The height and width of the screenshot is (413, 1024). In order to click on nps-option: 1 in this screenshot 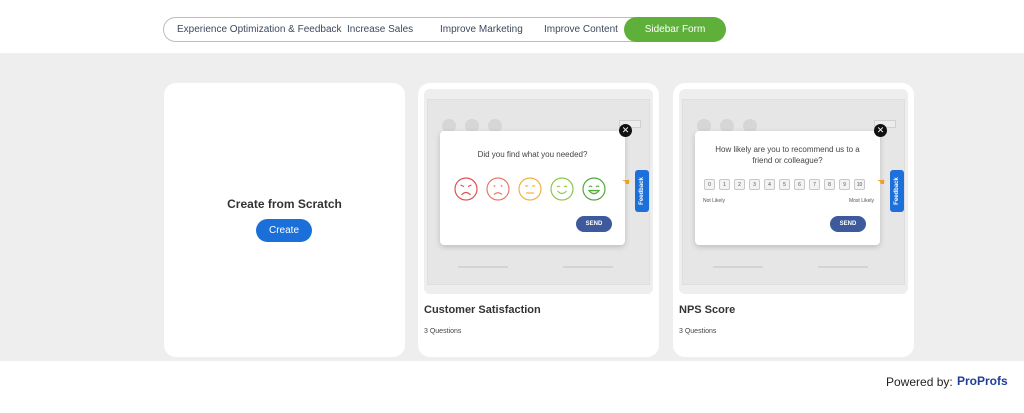, I will do `click(724, 184)`.